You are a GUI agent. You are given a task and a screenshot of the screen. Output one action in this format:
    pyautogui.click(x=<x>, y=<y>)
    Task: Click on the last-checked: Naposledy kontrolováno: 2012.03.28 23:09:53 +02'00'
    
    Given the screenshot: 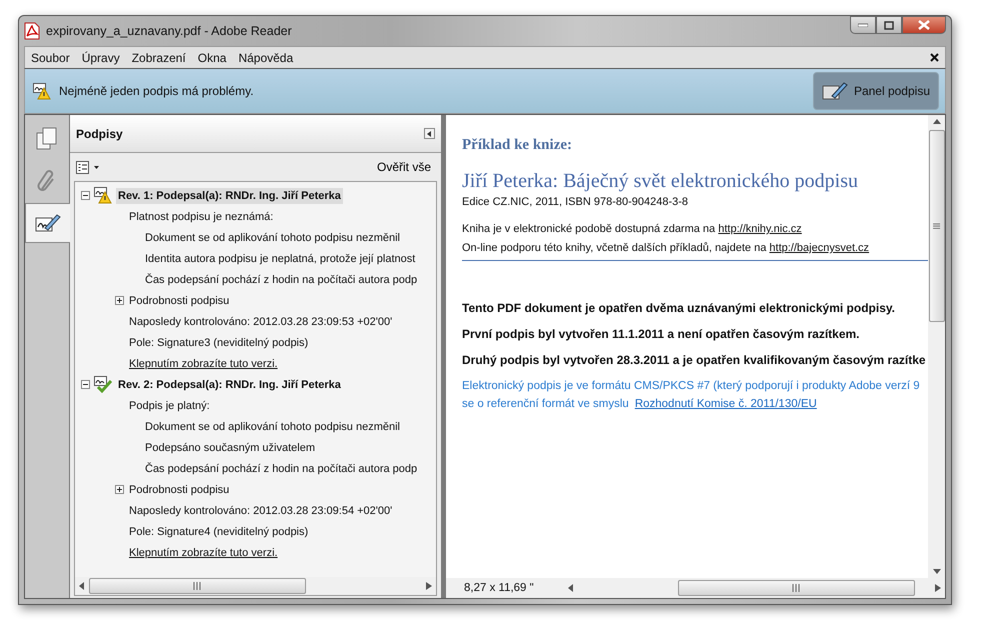 What is the action you would take?
    pyautogui.click(x=260, y=322)
    